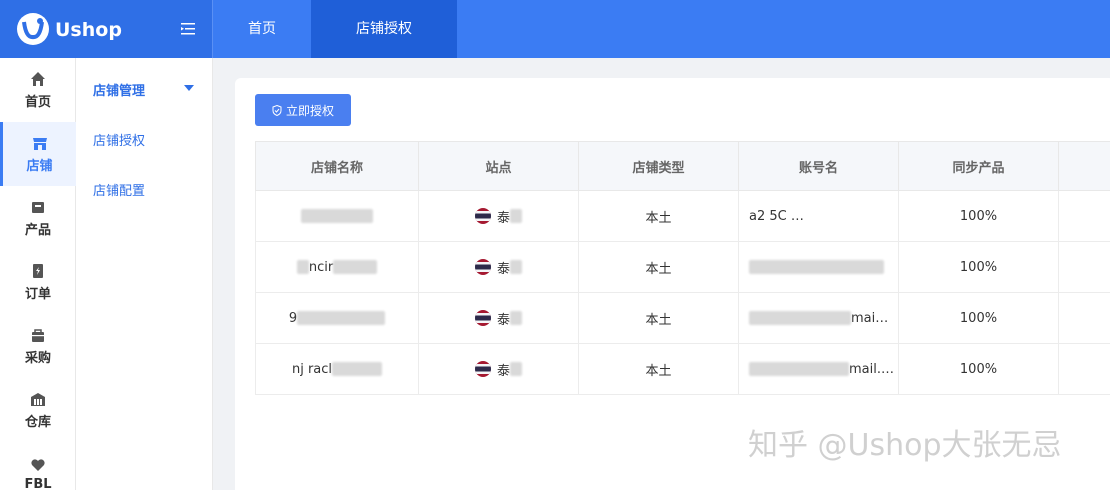 Image resolution: width=1110 pixels, height=490 pixels. I want to click on table-row: ncir 泰 本土 100%, so click(682, 267).